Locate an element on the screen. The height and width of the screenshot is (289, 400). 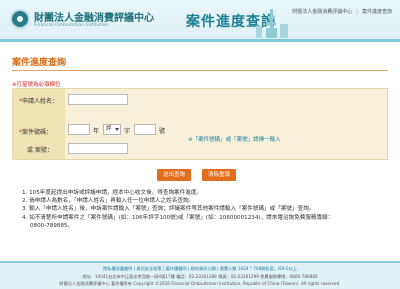
clear-form-button: 清除重填 is located at coordinates (219, 175).